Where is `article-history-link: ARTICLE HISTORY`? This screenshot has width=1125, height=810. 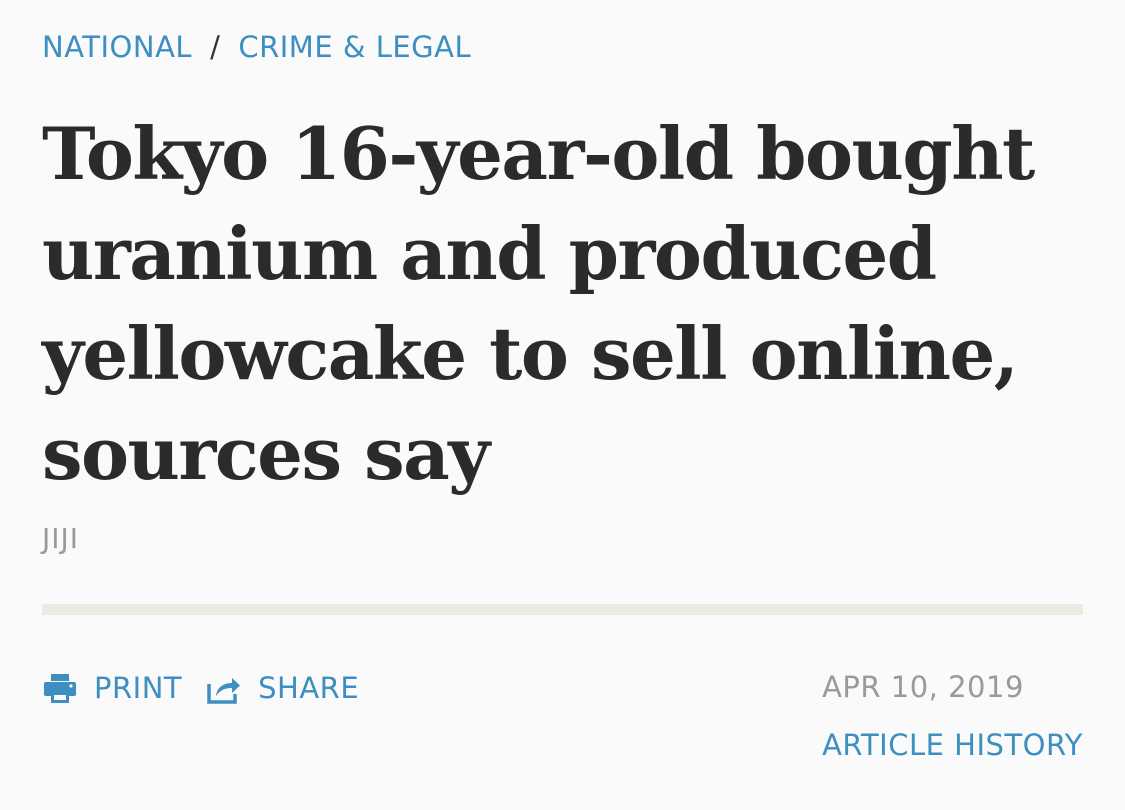
article-history-link: ARTICLE HISTORY is located at coordinates (952, 745).